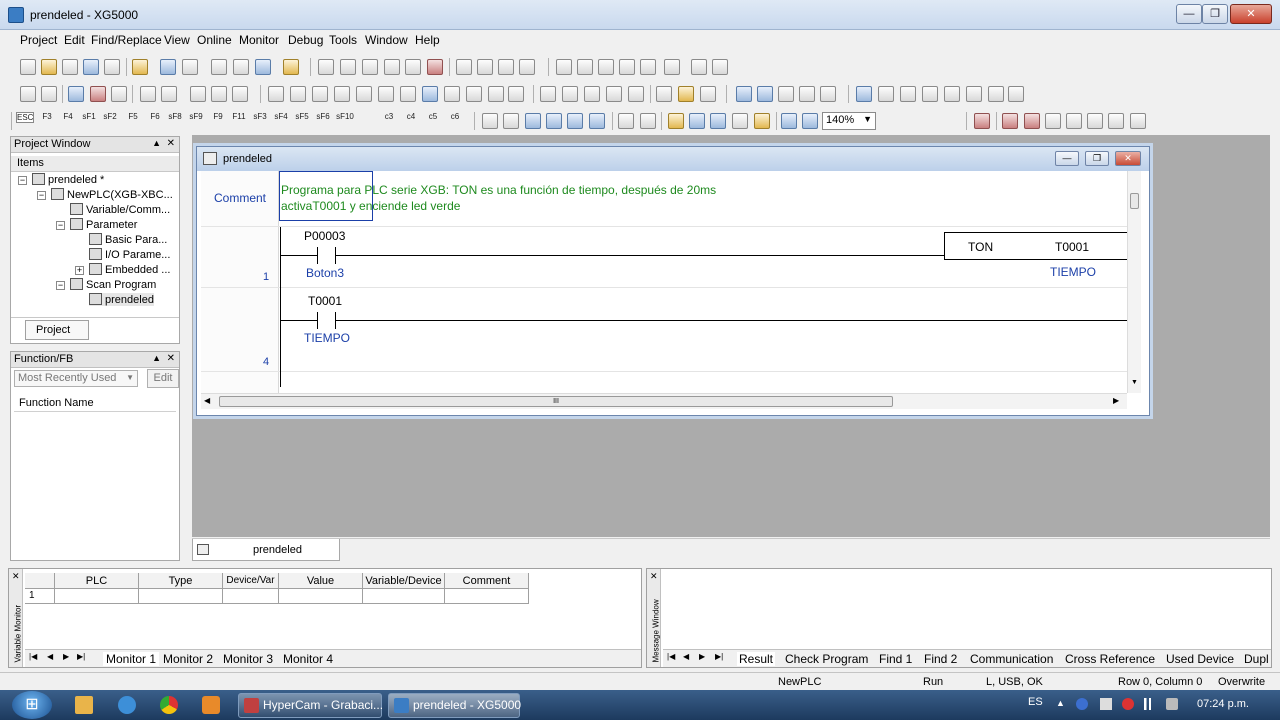 This screenshot has width=1280, height=720. Describe the element at coordinates (664, 94) in the screenshot. I see `debug-start-icon` at that location.